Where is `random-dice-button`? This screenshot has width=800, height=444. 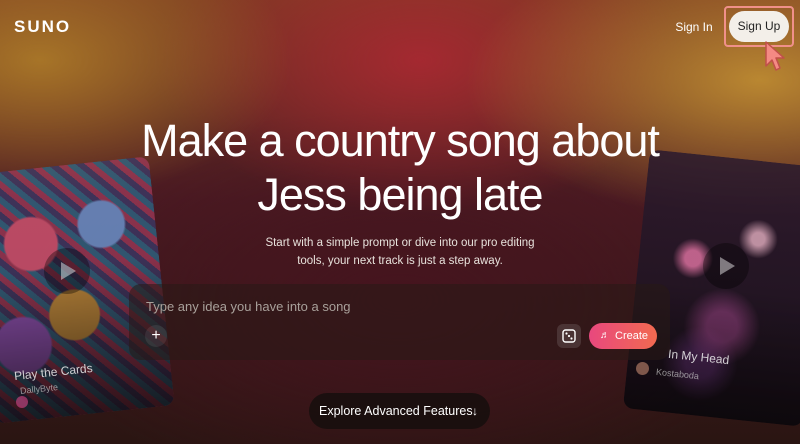 random-dice-button is located at coordinates (569, 336).